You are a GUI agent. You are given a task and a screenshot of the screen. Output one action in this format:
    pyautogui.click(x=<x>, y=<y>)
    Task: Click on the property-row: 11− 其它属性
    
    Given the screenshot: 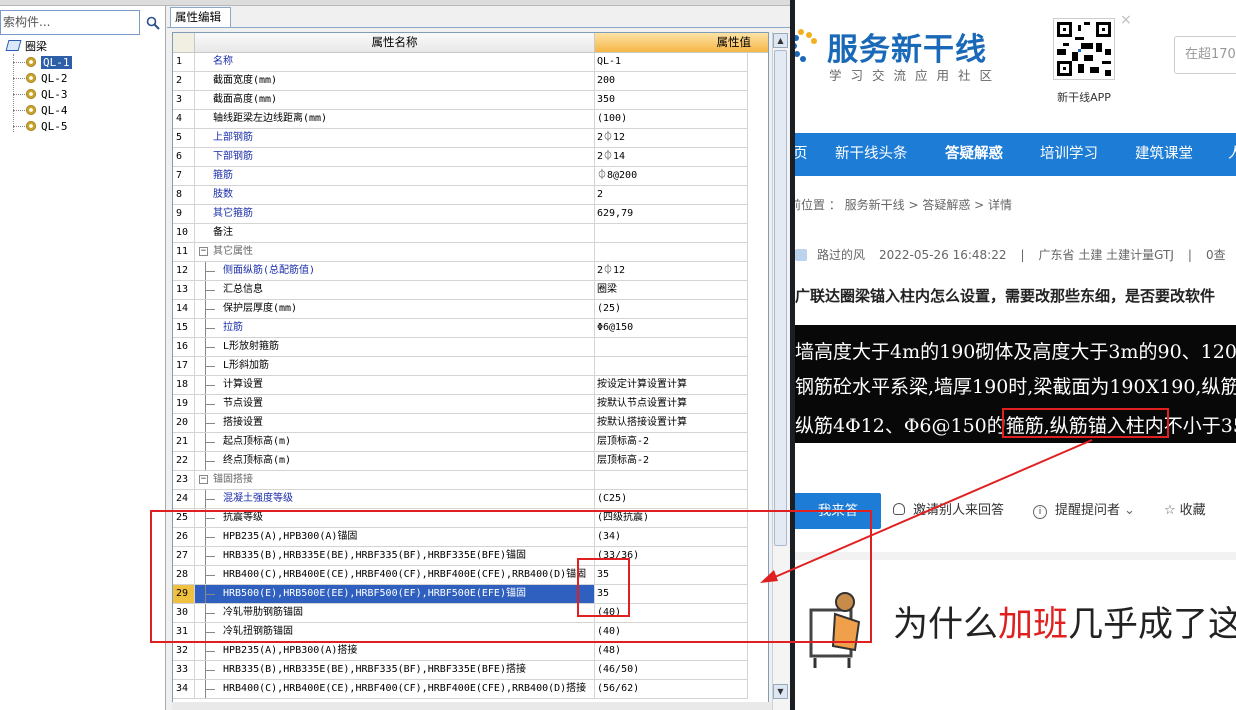 What is the action you would take?
    pyautogui.click(x=460, y=252)
    